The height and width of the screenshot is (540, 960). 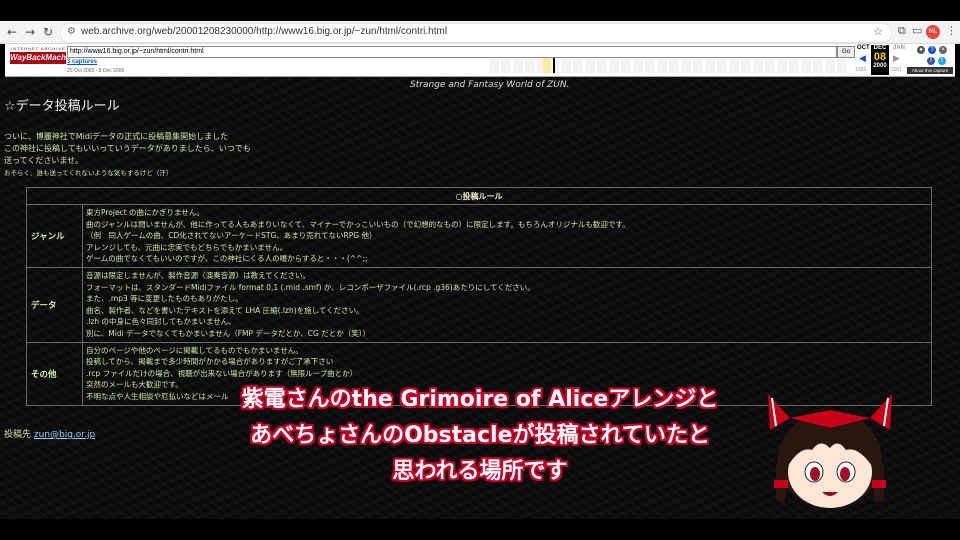 I want to click on help-icon: ?, so click(x=932, y=50).